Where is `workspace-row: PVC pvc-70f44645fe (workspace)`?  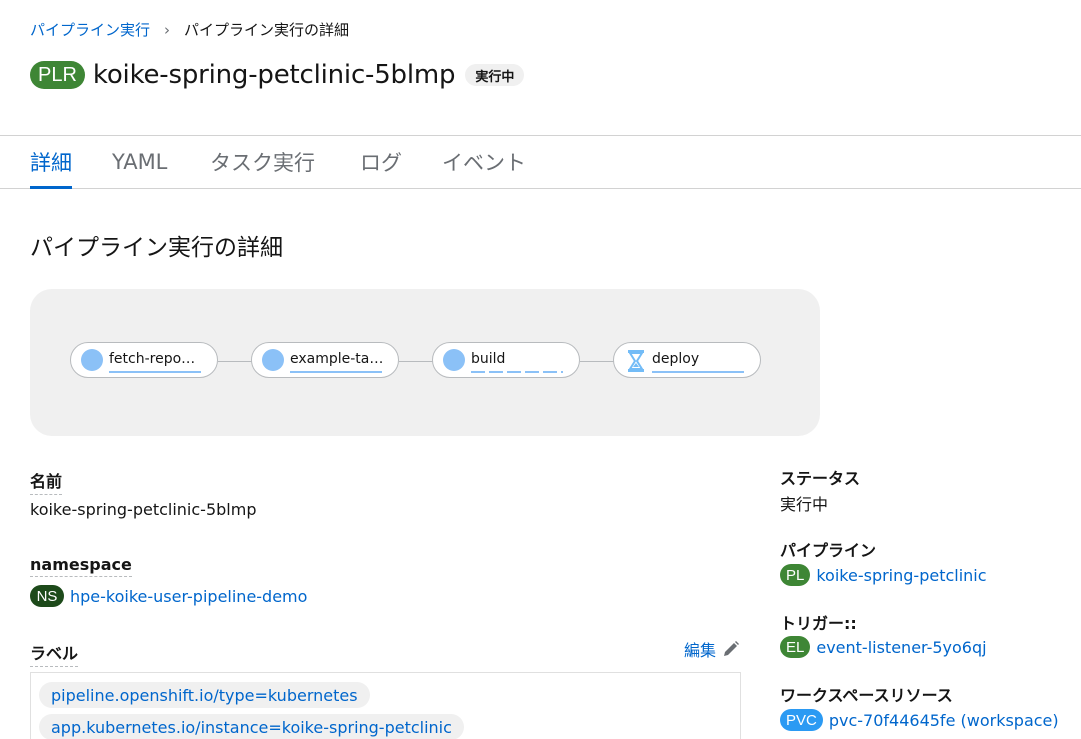 workspace-row: PVC pvc-70f44645fe (workspace) is located at coordinates (919, 720).